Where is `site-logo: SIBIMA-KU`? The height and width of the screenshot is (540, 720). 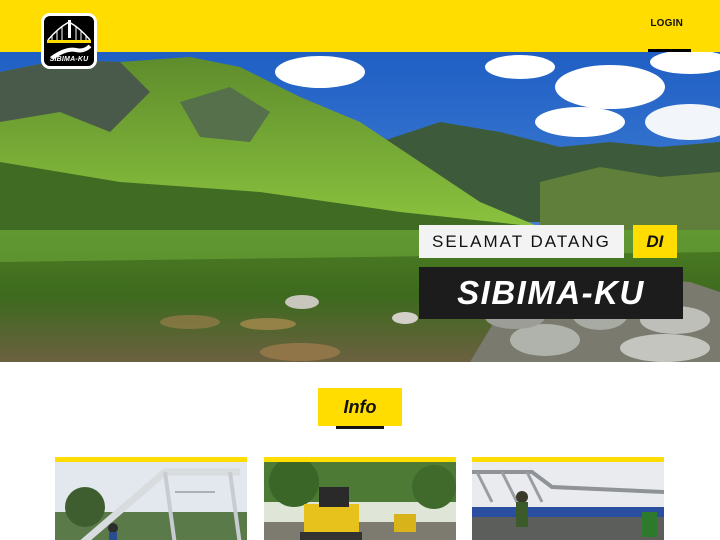 site-logo: SIBIMA-KU is located at coordinates (69, 41).